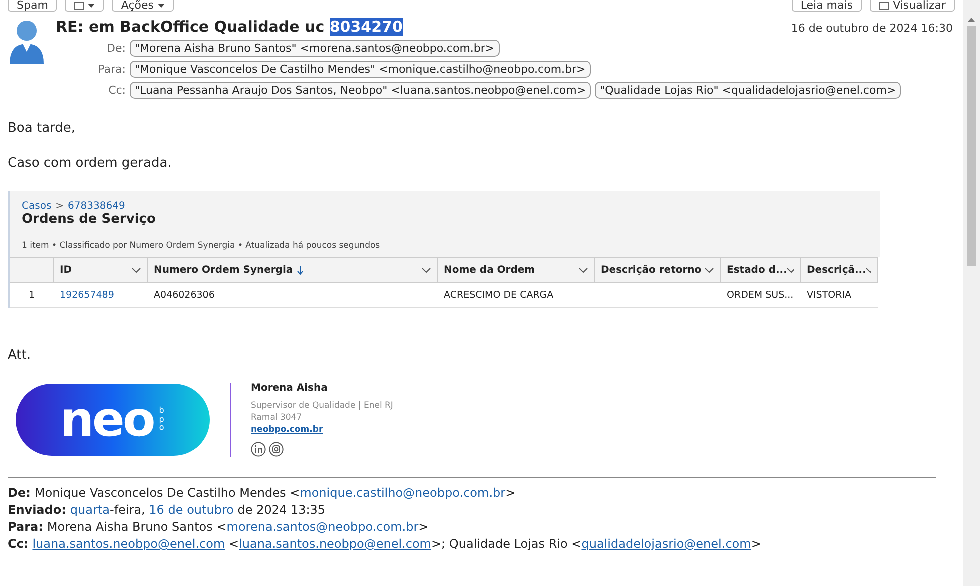  What do you see at coordinates (293, 295) in the screenshot?
I see `table-cell: A046026306` at bounding box center [293, 295].